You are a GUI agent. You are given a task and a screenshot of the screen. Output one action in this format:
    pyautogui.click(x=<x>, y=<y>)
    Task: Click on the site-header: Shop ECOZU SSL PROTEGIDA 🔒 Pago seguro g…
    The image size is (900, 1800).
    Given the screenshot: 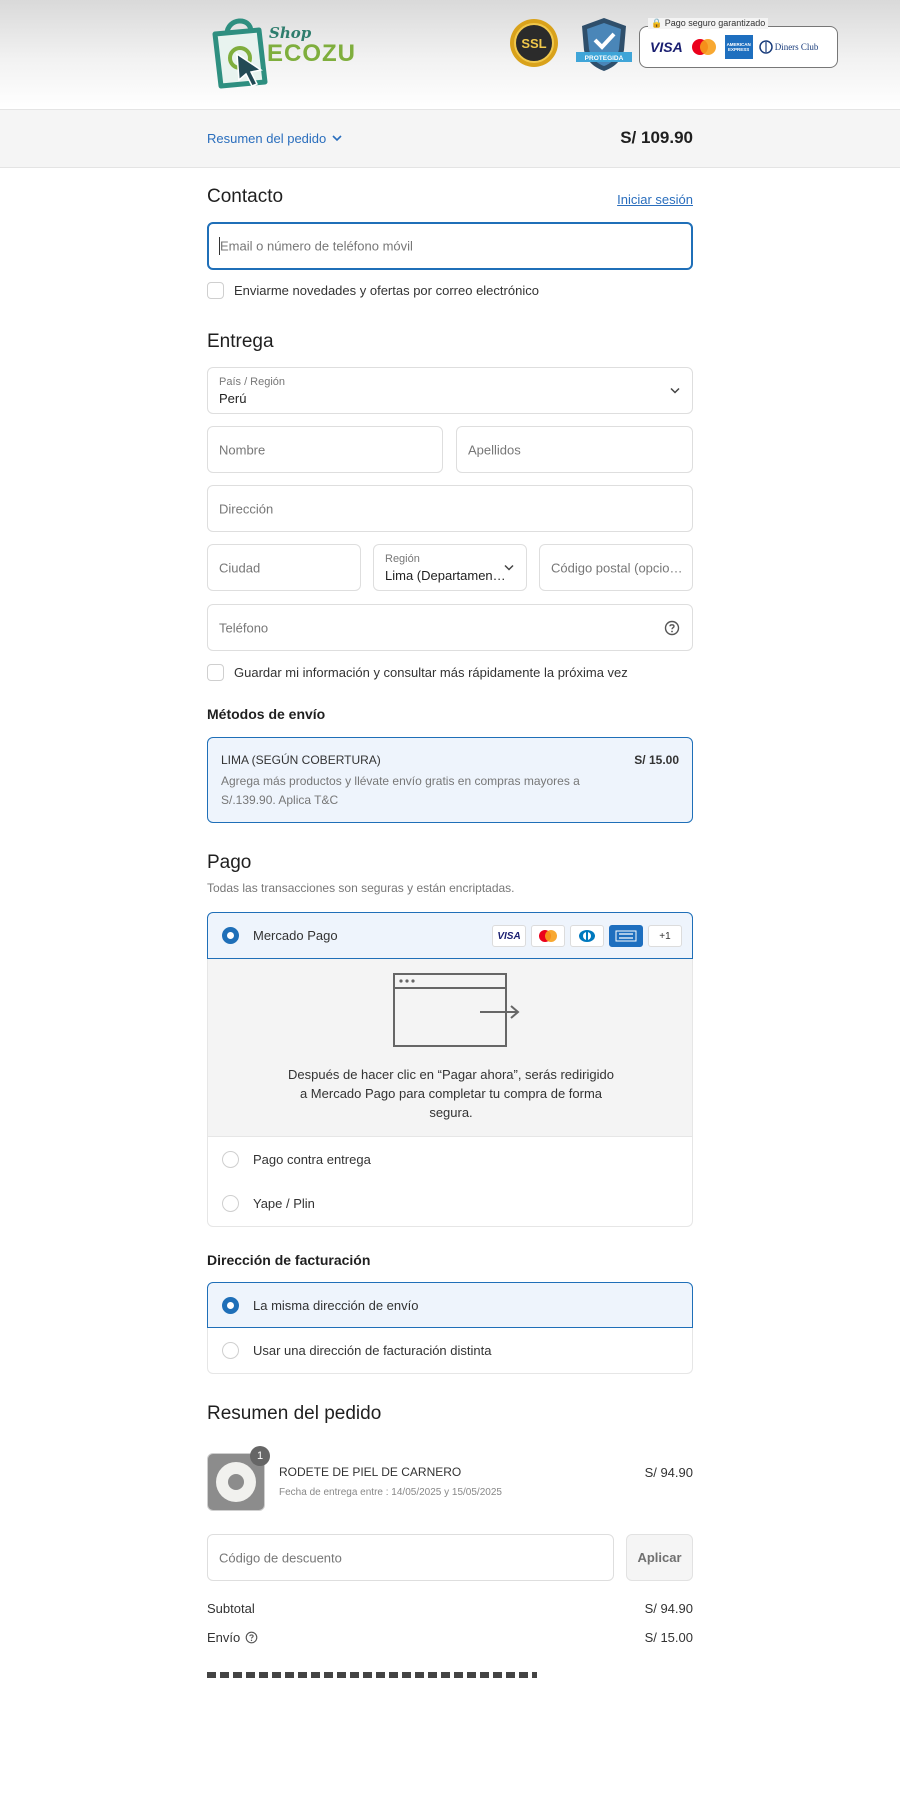 What is the action you would take?
    pyautogui.click(x=450, y=54)
    